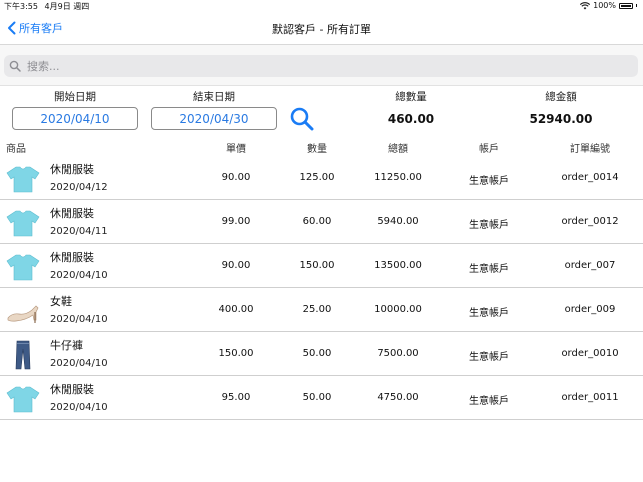  I want to click on start-date-value: 2020/04/10, so click(75, 118).